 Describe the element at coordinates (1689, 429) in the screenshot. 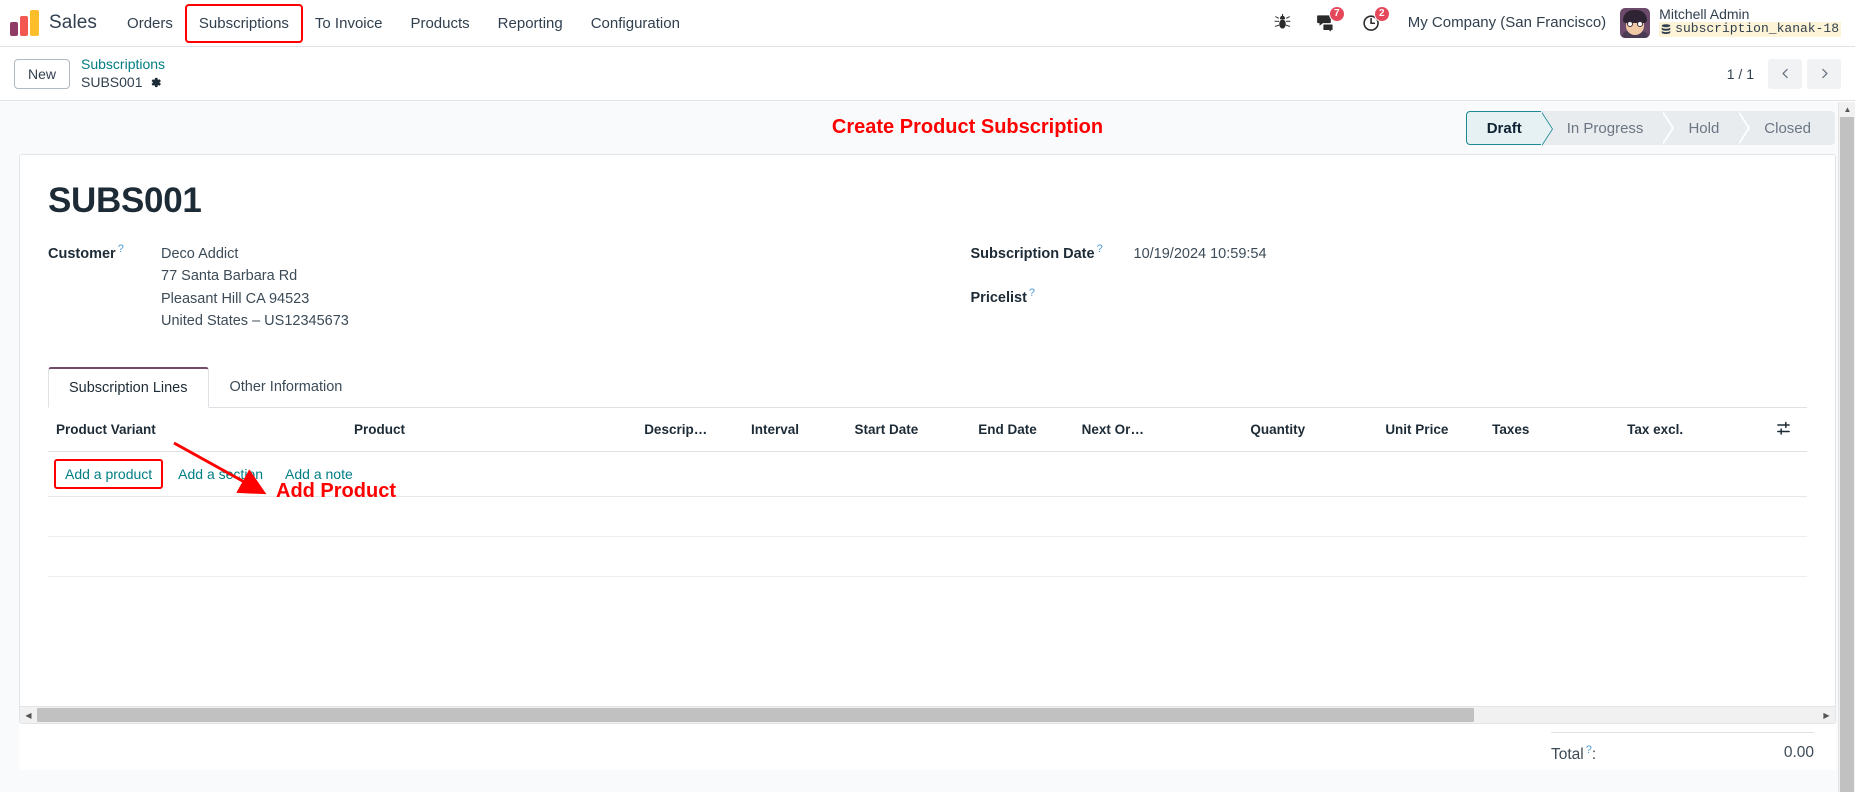

I see `column-tax-excluded: Tax excl.` at that location.